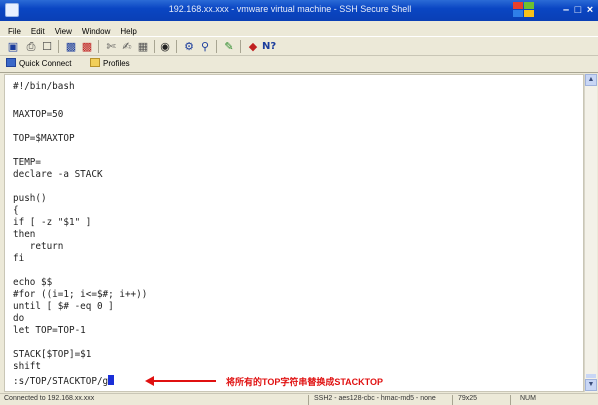 The image size is (598, 405). What do you see at coordinates (80, 294) in the screenshot?
I see `terminal-line: #for ((i=1; i<=$#; i++))` at bounding box center [80, 294].